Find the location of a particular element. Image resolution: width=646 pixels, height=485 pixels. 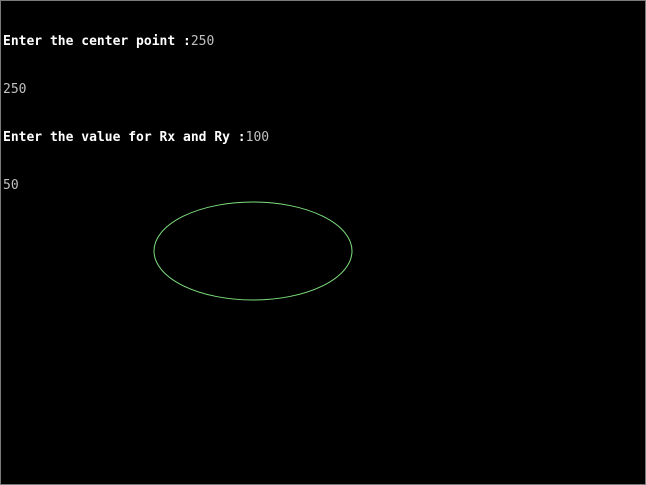

console-prompt: Enter the value for Rx and Ry : is located at coordinates (124, 137).